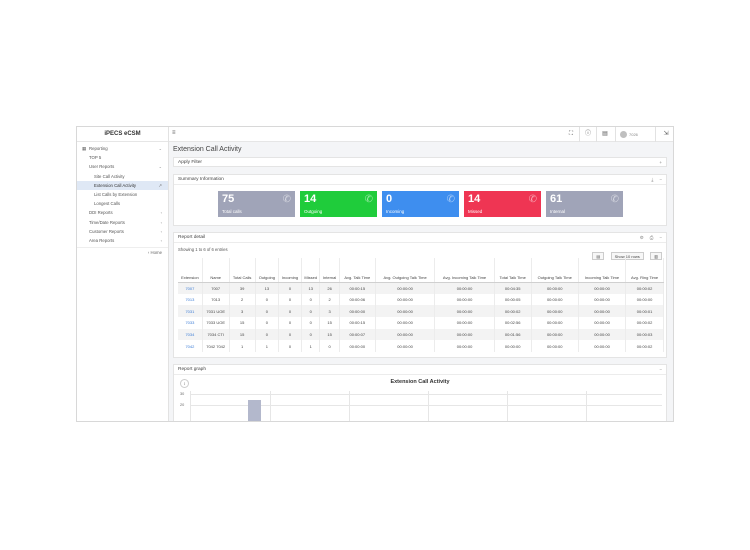 The width and height of the screenshot is (750, 550). What do you see at coordinates (182, 405) in the screenshot?
I see `y-tick: 20` at bounding box center [182, 405].